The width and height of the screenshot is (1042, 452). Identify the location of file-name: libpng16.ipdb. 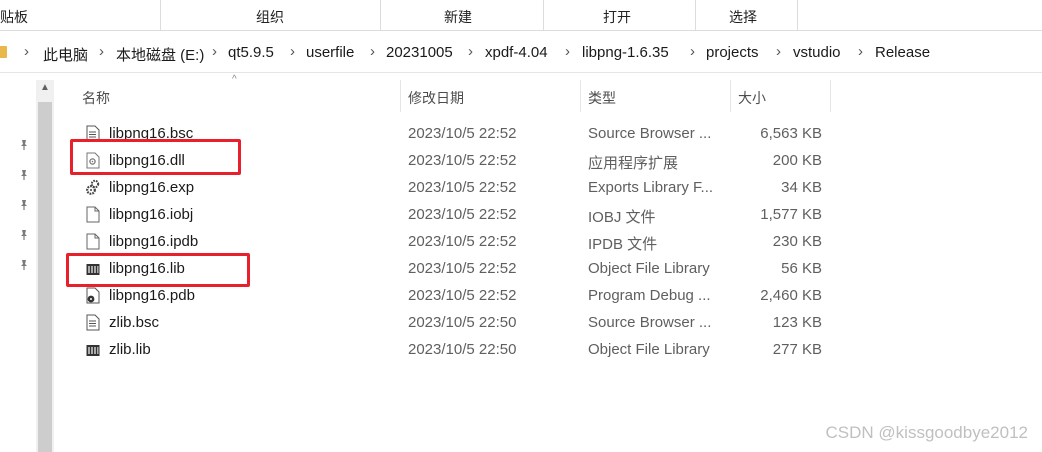
(153, 241).